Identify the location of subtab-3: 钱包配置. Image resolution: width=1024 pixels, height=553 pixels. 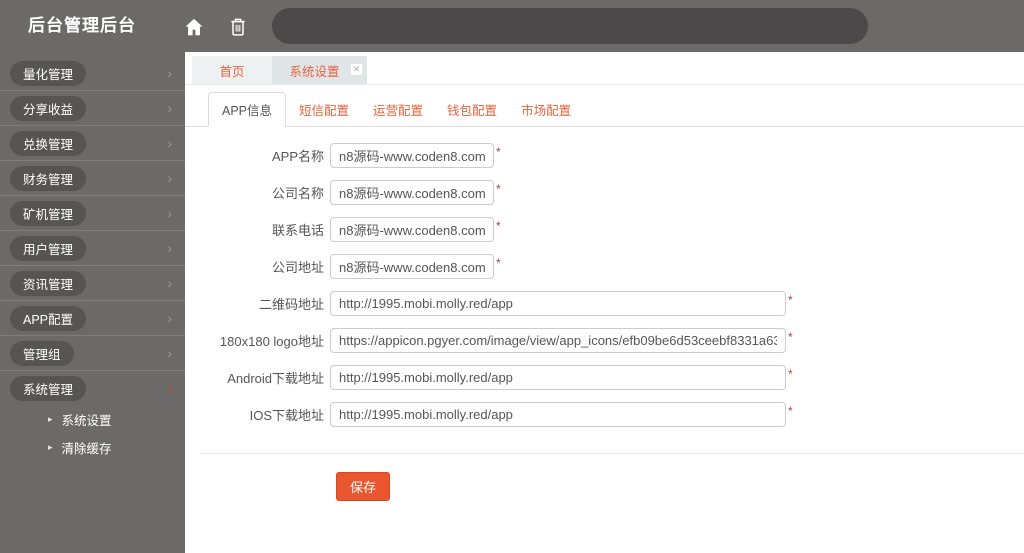
(472, 109).